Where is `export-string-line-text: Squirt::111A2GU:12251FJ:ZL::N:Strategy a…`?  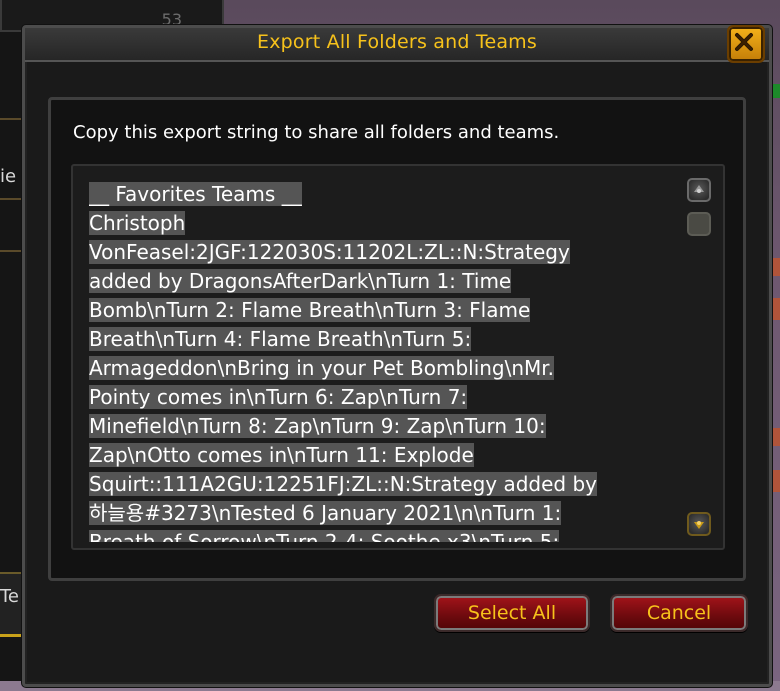
export-string-line-text: Squirt::111A2GU:12251FJ:ZL::N:Strategy a… is located at coordinates (343, 484).